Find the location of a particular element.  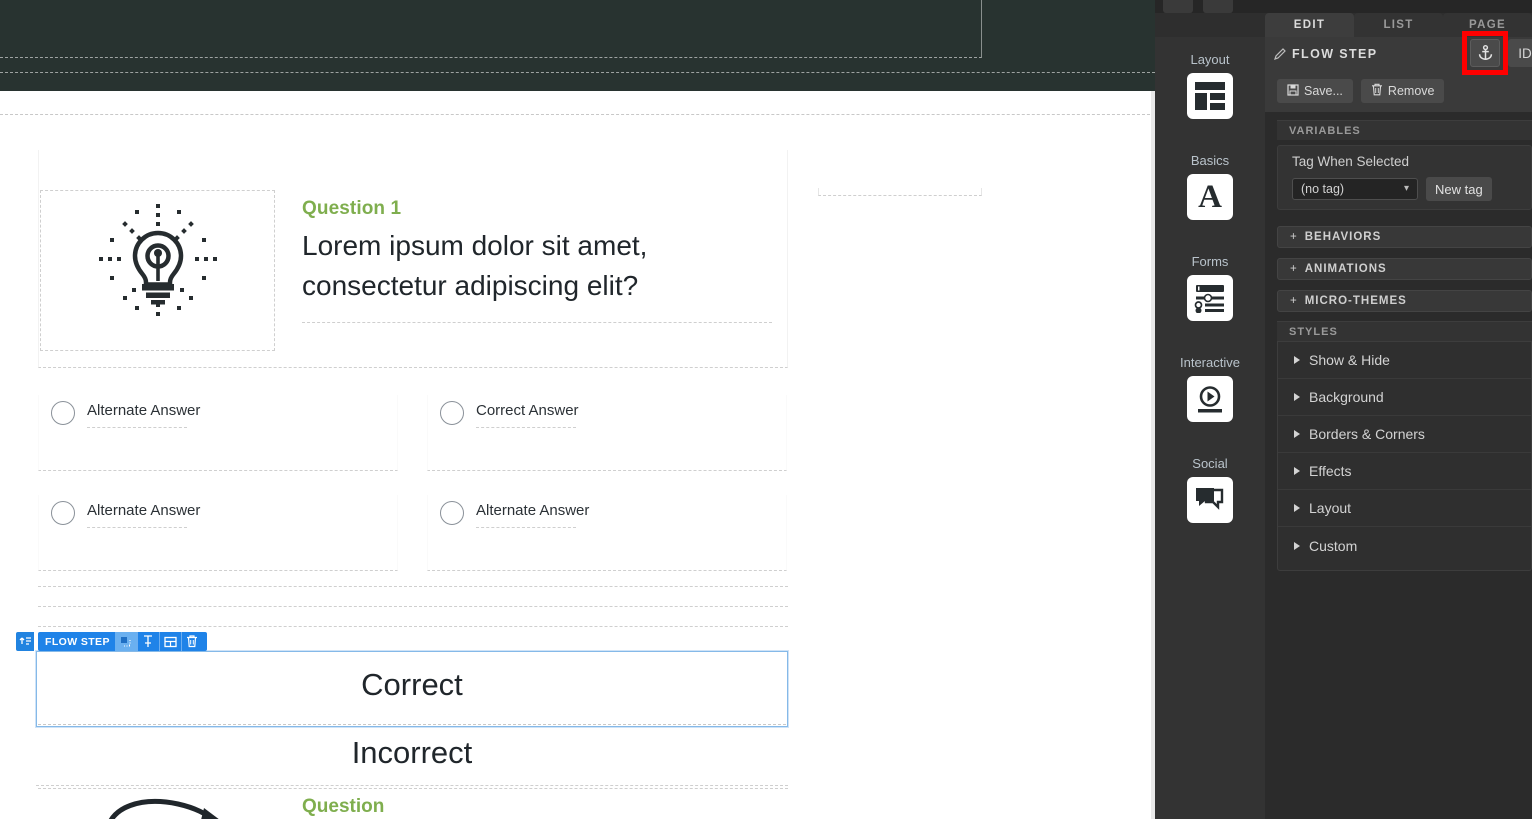

anchor-button is located at coordinates (1485, 53).